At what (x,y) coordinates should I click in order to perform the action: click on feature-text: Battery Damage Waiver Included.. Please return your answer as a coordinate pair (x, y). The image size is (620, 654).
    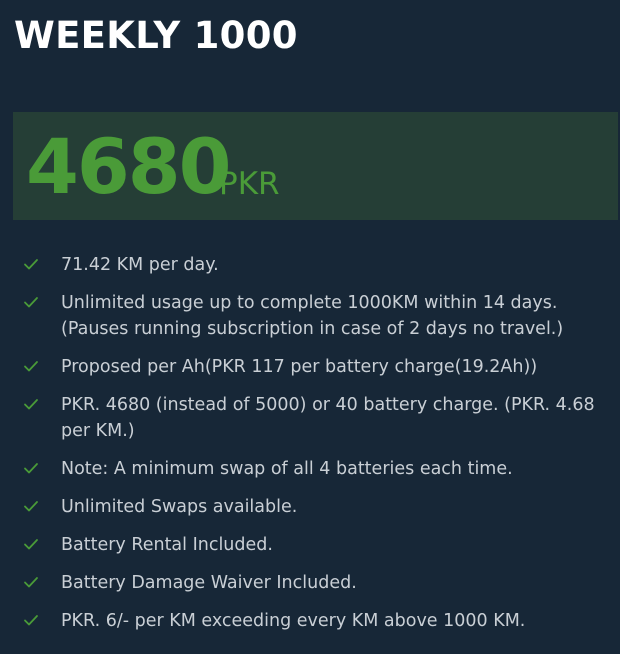
    Looking at the image, I should click on (209, 583).